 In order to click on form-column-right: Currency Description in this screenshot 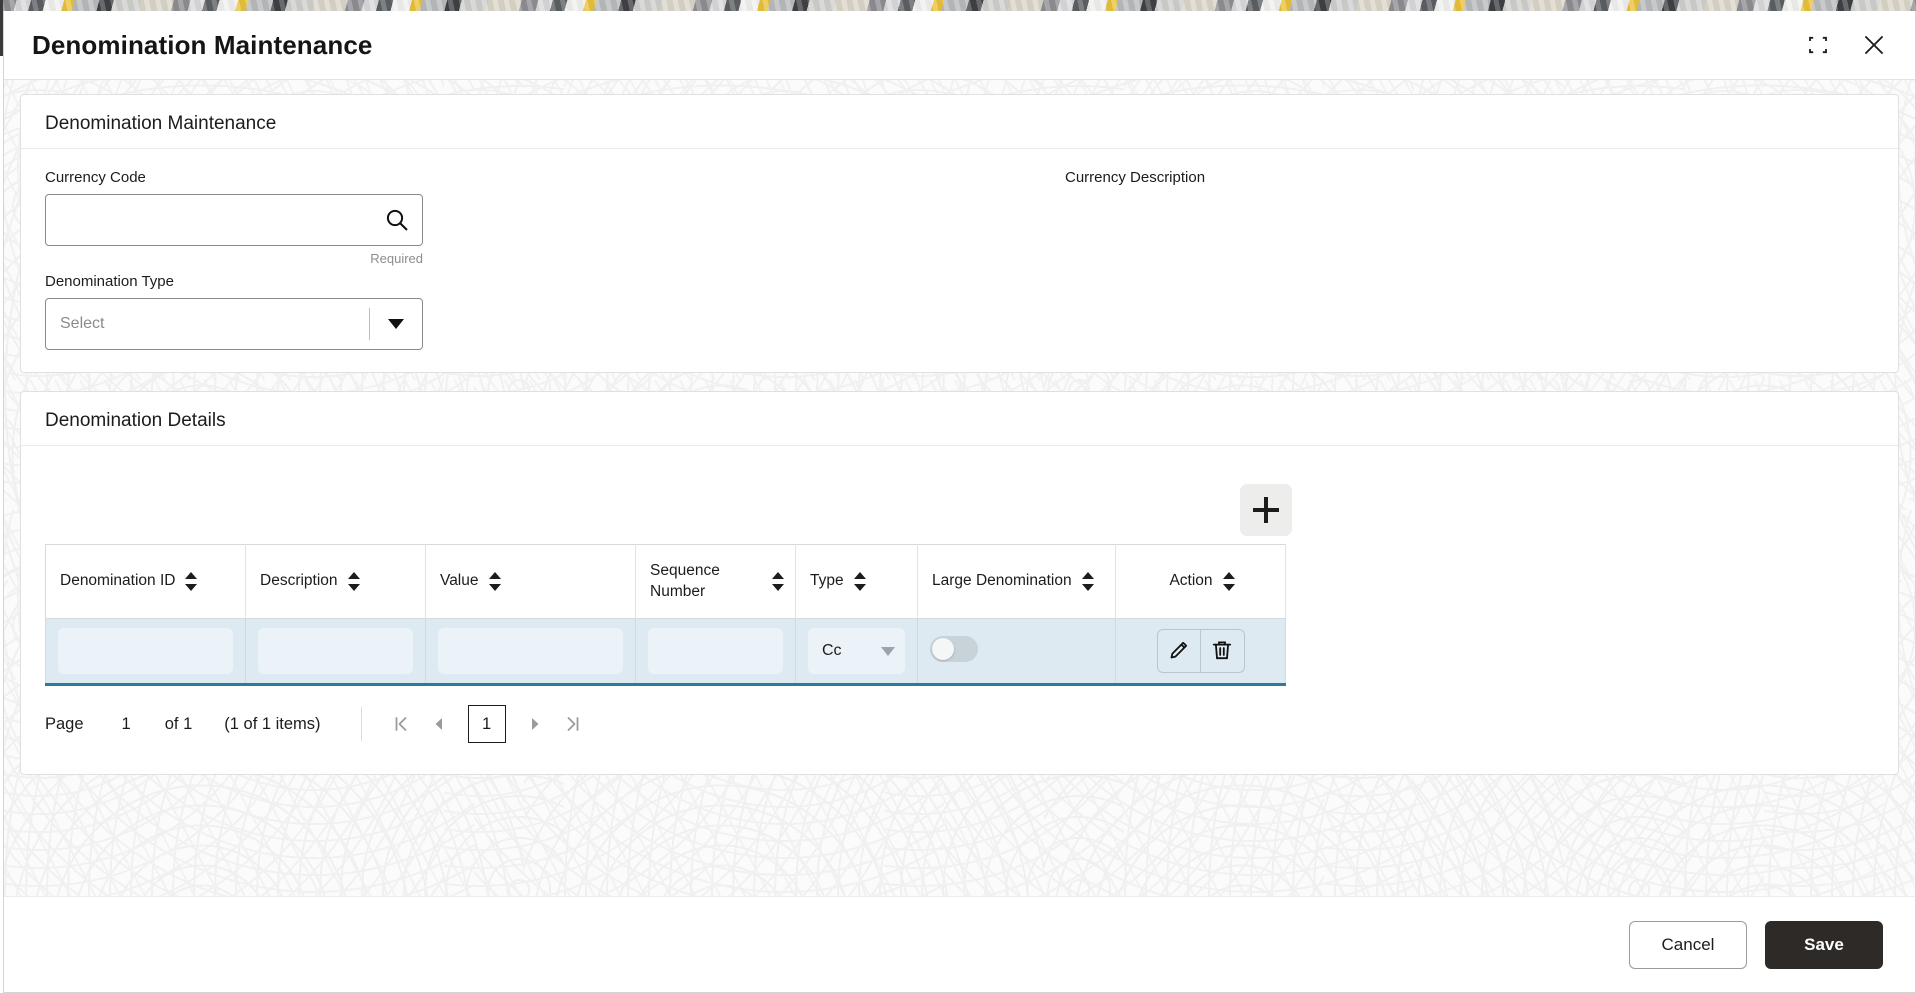, I will do `click(1469, 259)`.